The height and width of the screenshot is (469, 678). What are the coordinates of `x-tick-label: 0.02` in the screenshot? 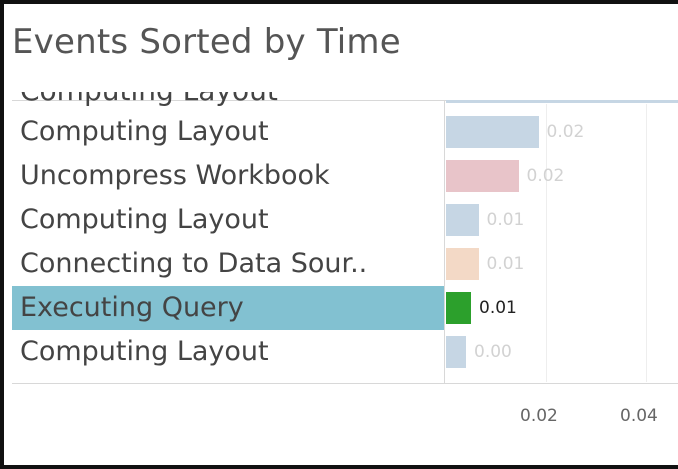 It's located at (539, 416).